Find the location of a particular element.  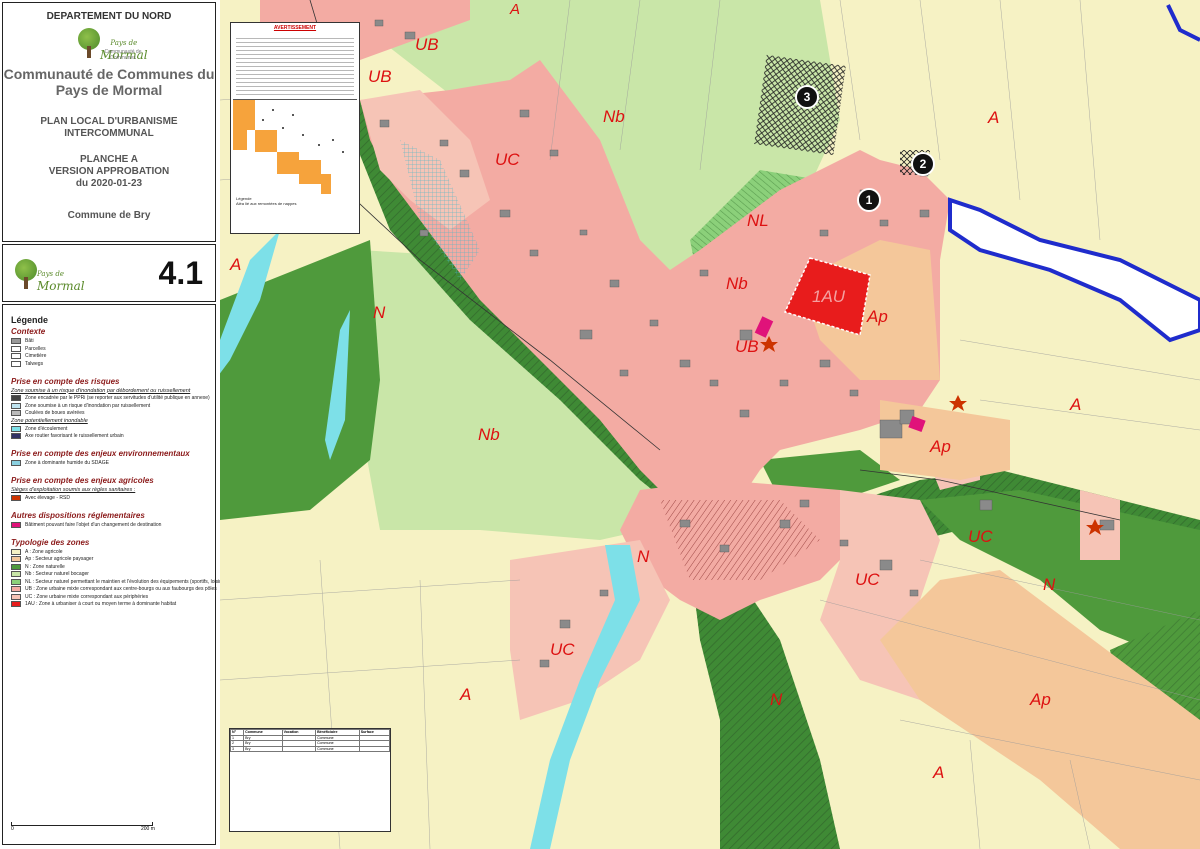

legend-label: Parcelles is located at coordinates (35, 348).